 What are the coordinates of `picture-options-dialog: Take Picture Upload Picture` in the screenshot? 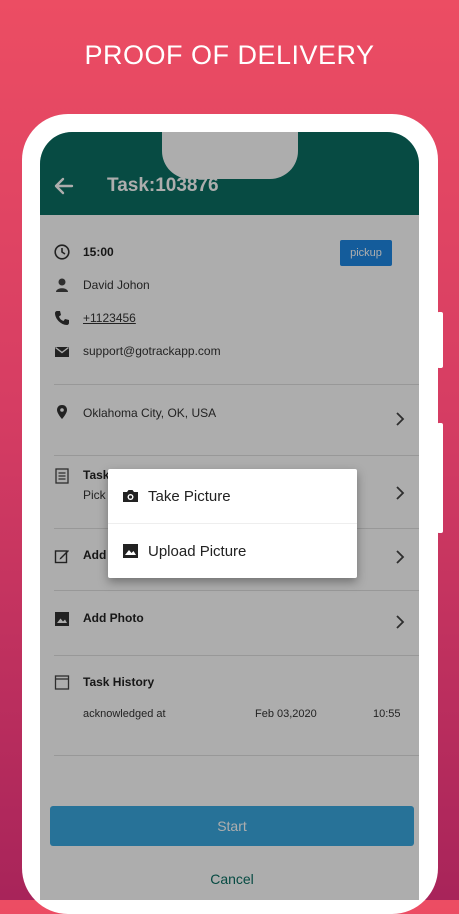 It's located at (232, 523).